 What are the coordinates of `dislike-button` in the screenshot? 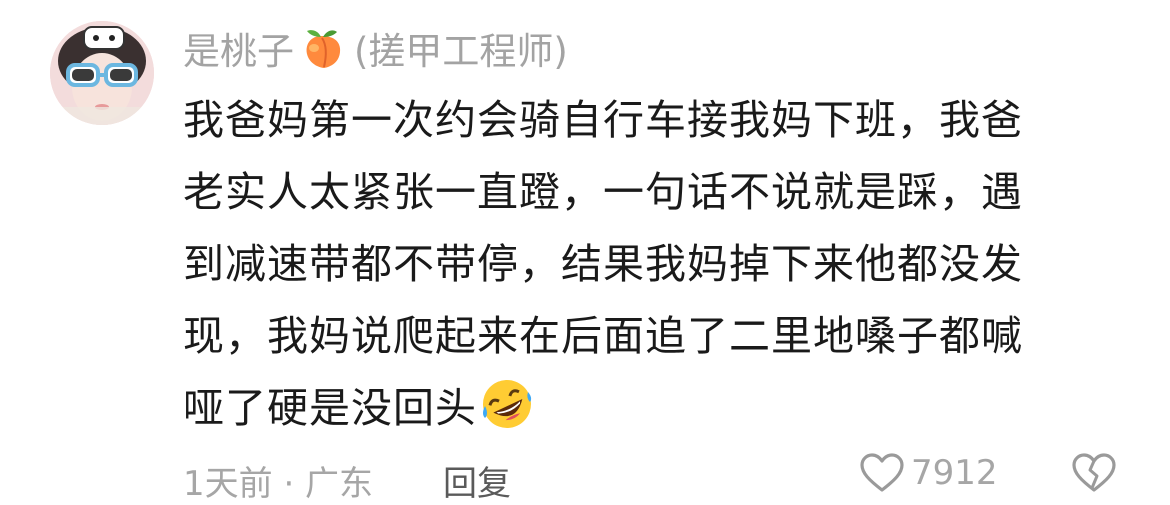 It's located at (1094, 477).